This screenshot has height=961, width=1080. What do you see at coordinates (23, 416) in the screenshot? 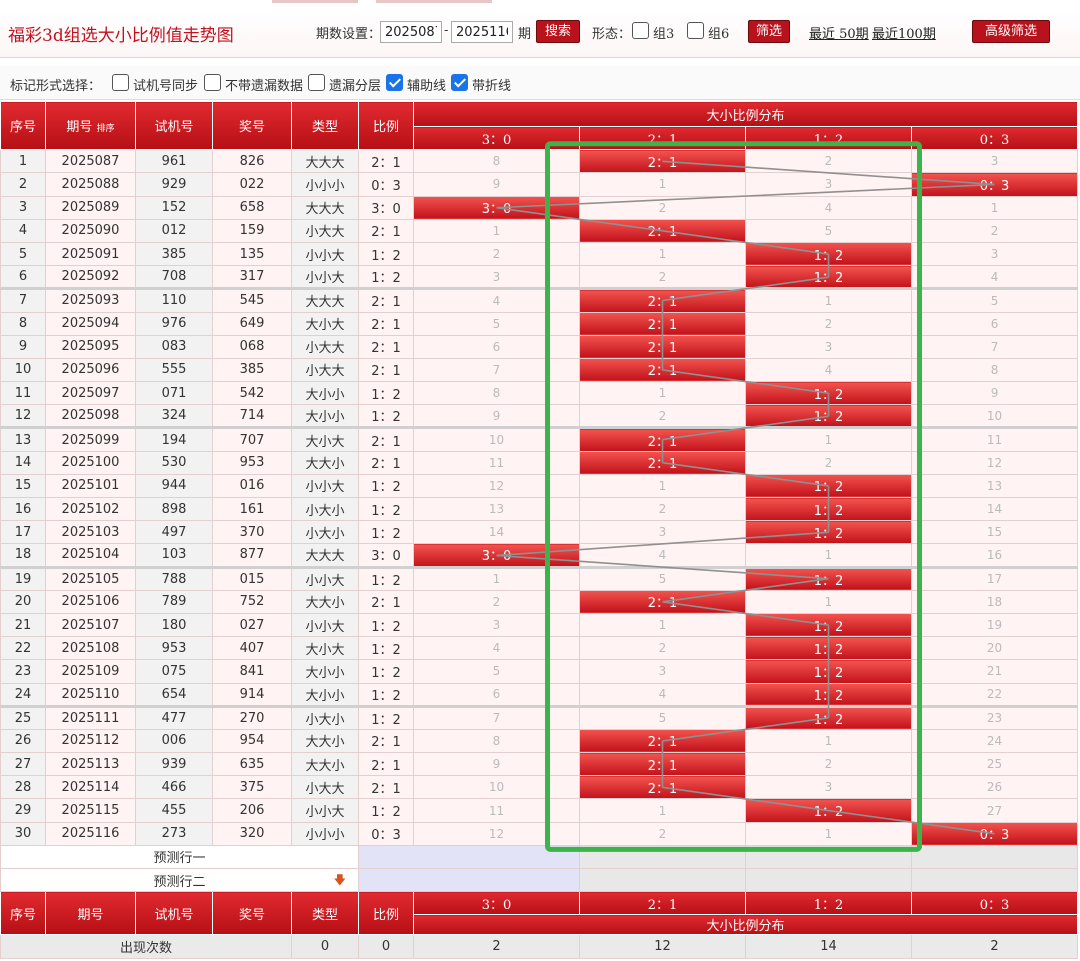
I see `seq-cell: 12` at bounding box center [23, 416].